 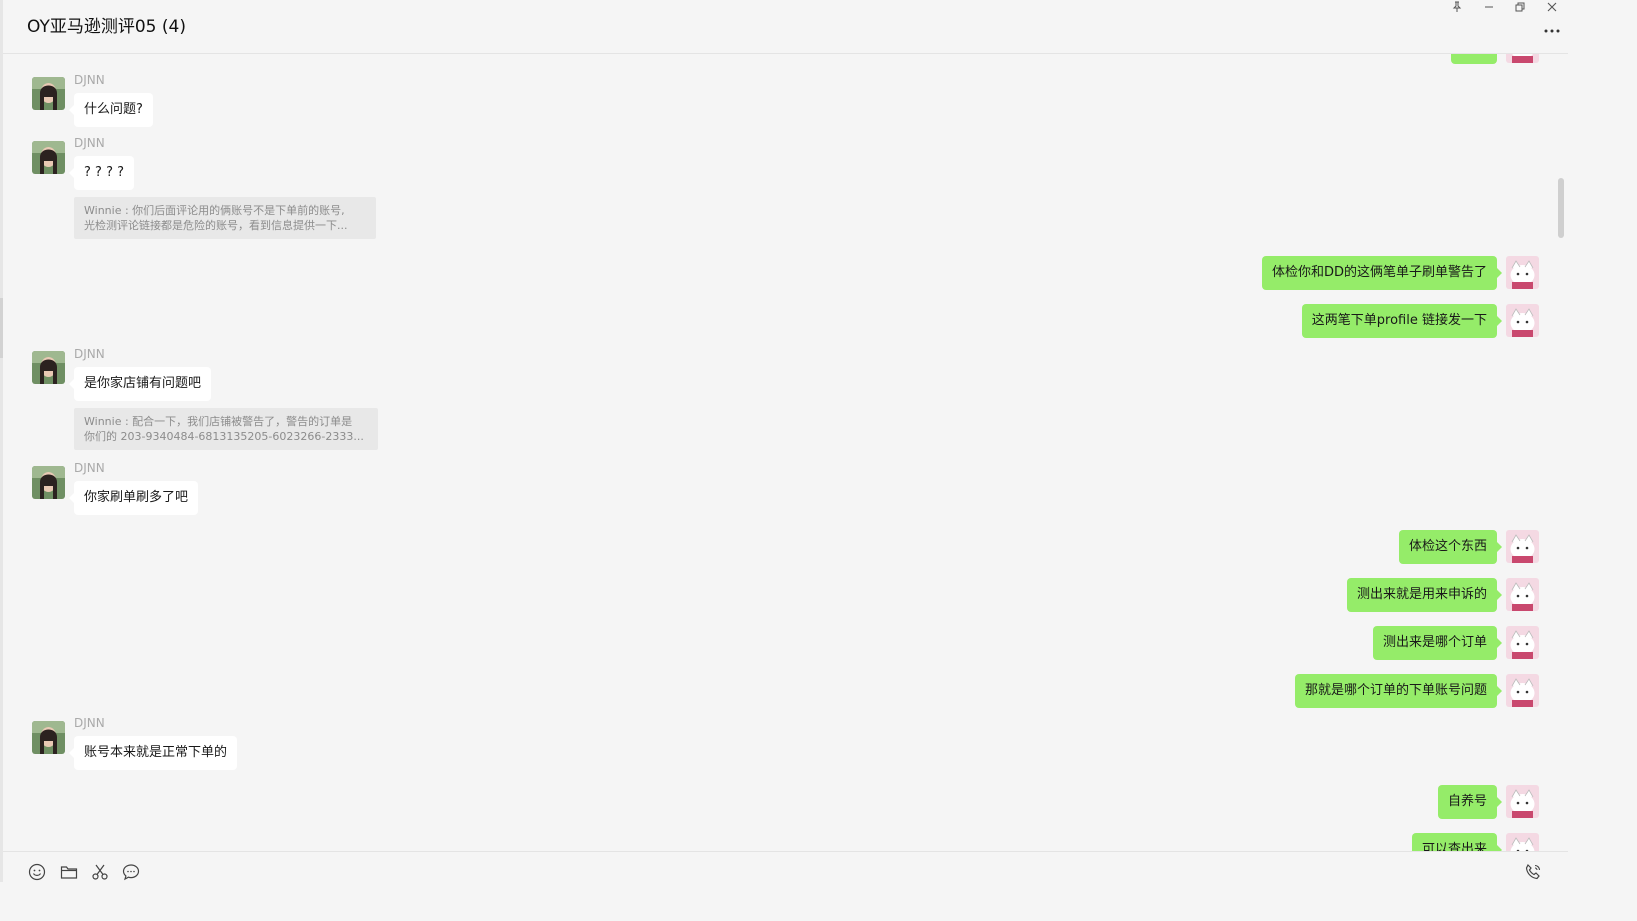 What do you see at coordinates (69, 872) in the screenshot?
I see `folder-icon` at bounding box center [69, 872].